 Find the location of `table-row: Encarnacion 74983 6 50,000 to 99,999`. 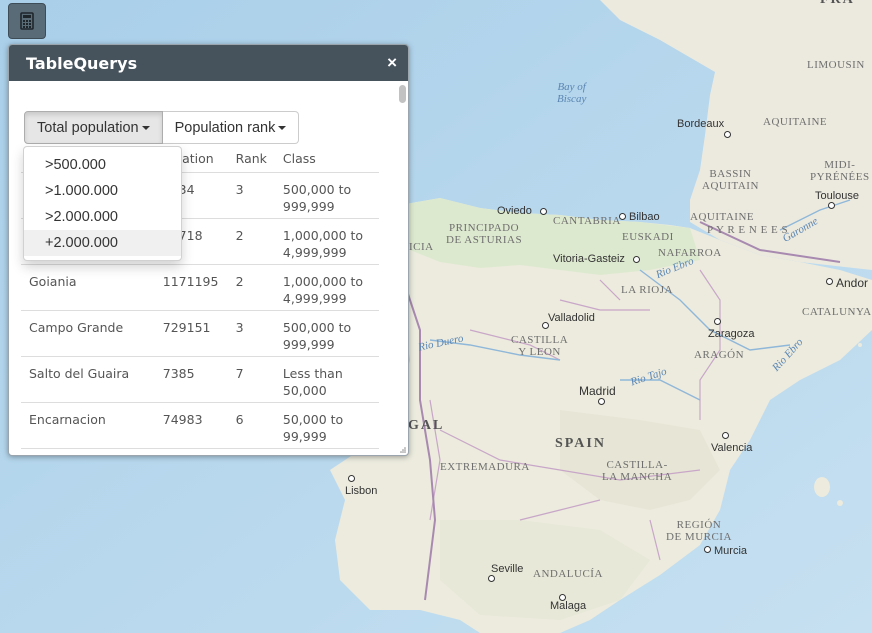

table-row: Encarnacion 74983 6 50,000 to 99,999 is located at coordinates (200, 425).